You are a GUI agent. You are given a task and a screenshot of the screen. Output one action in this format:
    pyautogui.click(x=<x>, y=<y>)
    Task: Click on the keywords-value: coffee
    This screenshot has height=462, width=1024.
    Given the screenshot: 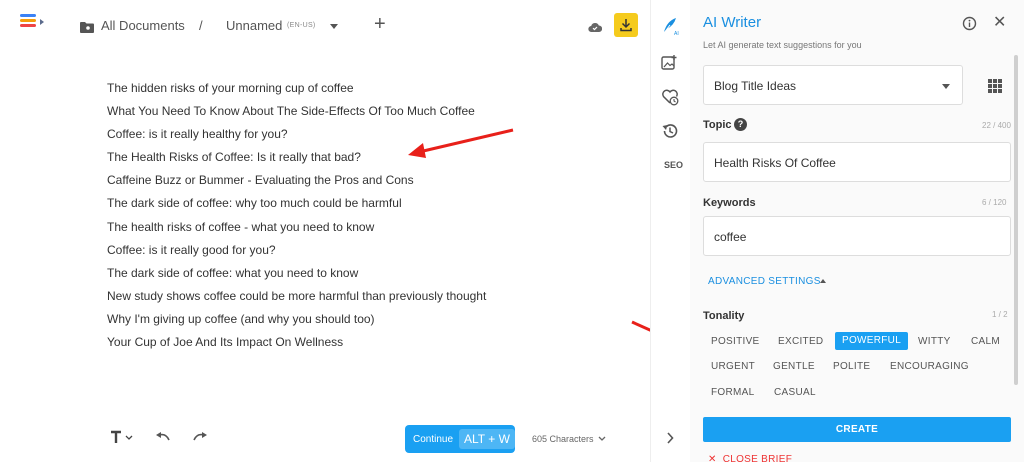 What is the action you would take?
    pyautogui.click(x=730, y=237)
    